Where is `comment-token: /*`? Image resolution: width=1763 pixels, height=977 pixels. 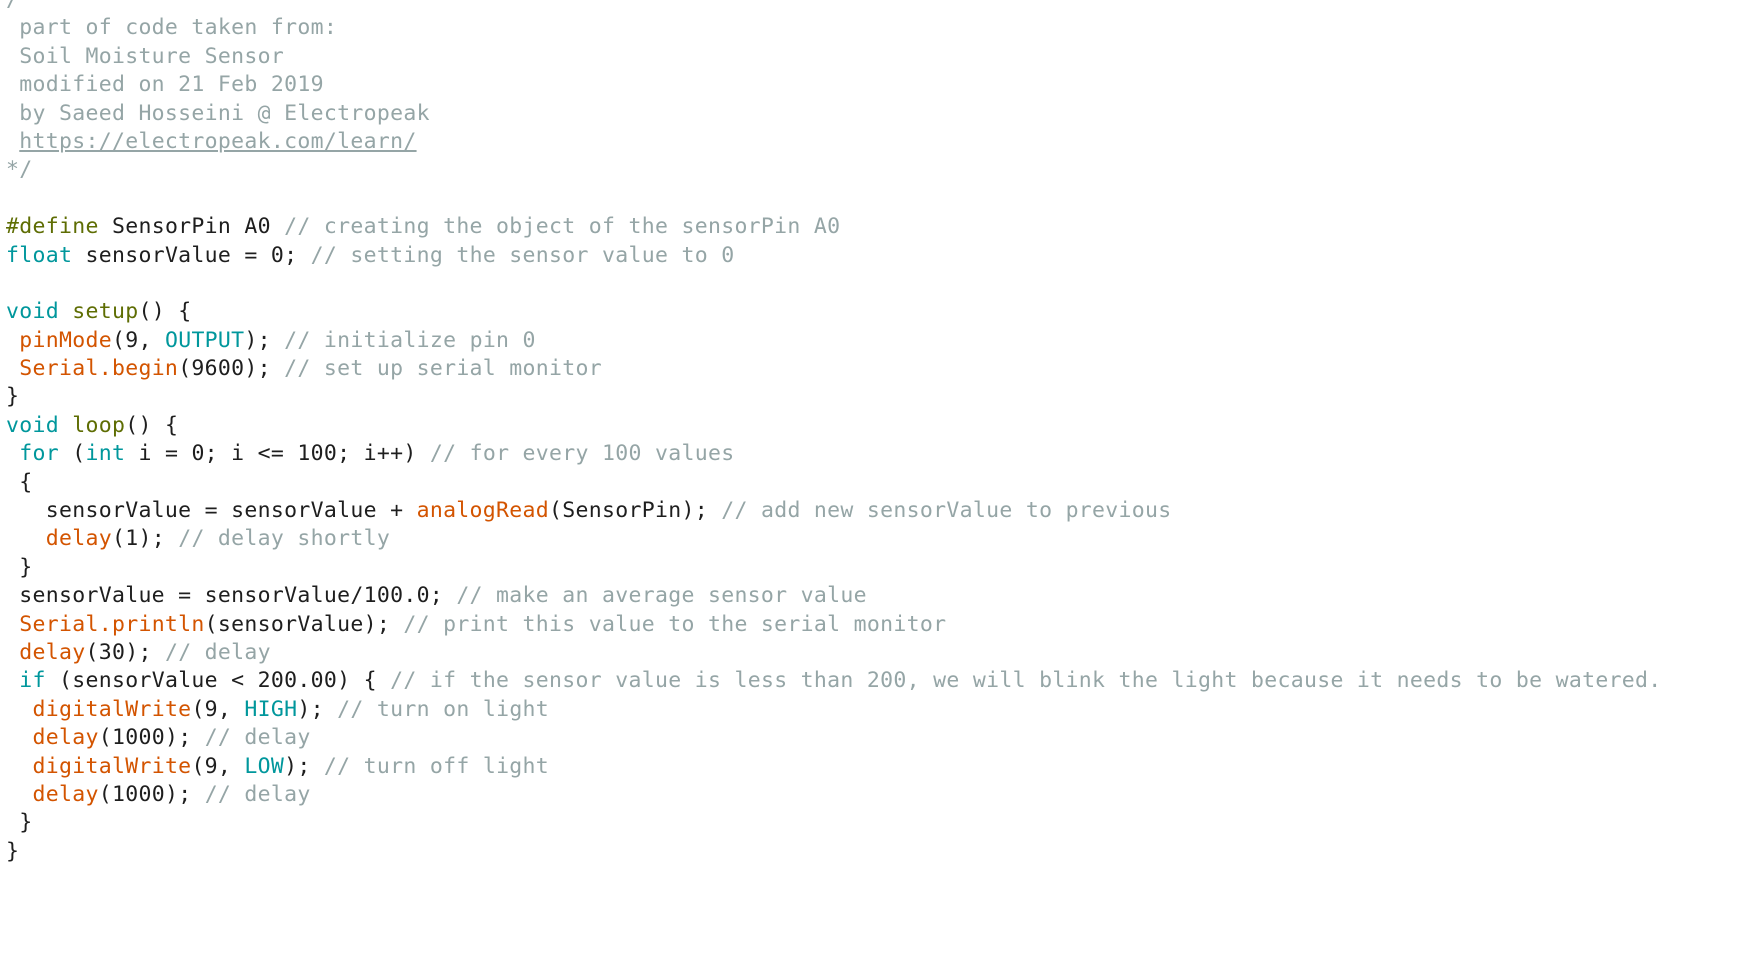 comment-token: /* is located at coordinates (19, 6).